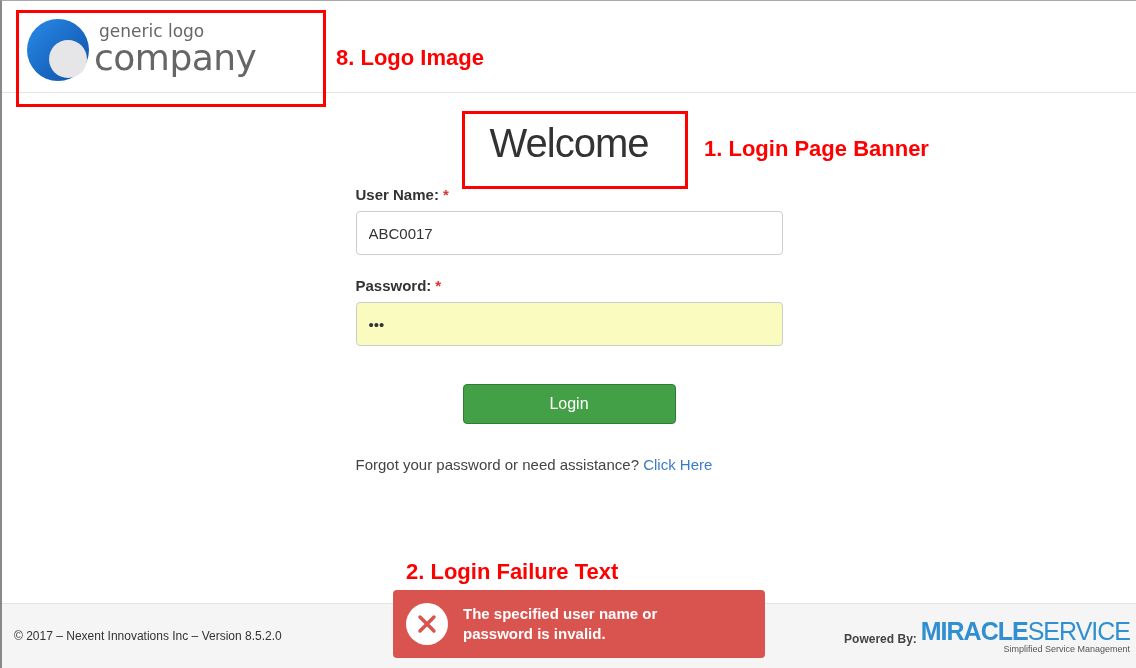 This screenshot has height=668, width=1136. What do you see at coordinates (569, 233) in the screenshot?
I see `input-field: ABC0017` at bounding box center [569, 233].